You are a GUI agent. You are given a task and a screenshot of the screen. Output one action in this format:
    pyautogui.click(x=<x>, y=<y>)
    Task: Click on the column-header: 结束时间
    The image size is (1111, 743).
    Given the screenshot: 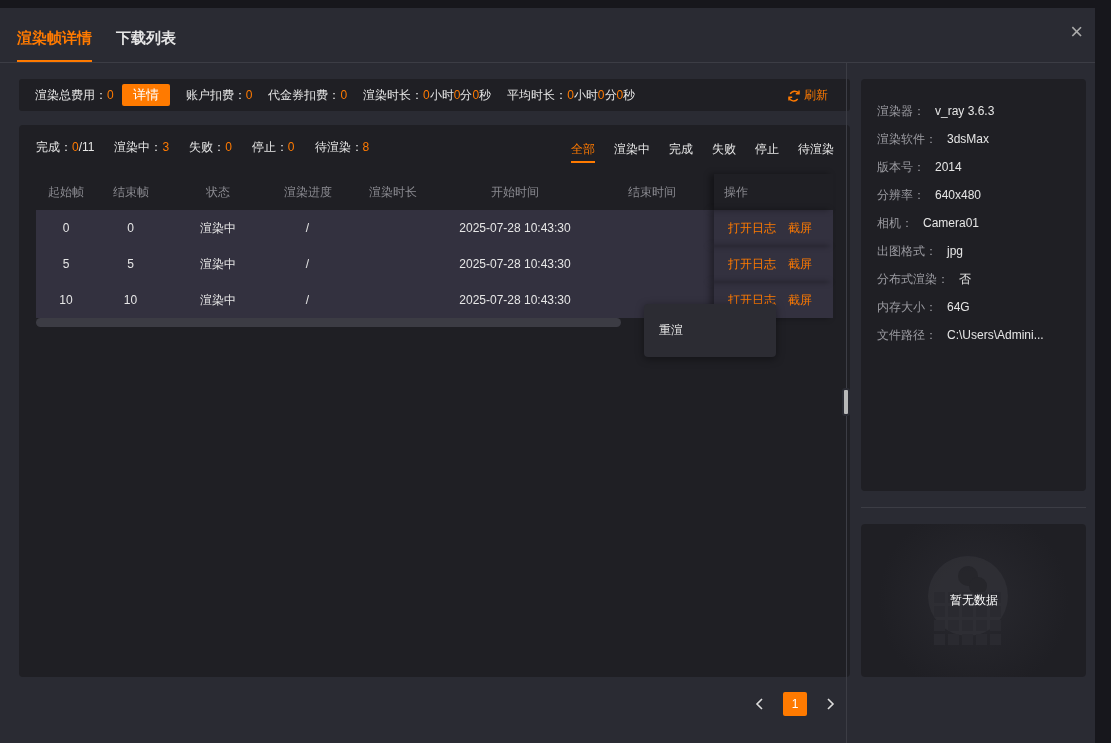 What is the action you would take?
    pyautogui.click(x=652, y=192)
    